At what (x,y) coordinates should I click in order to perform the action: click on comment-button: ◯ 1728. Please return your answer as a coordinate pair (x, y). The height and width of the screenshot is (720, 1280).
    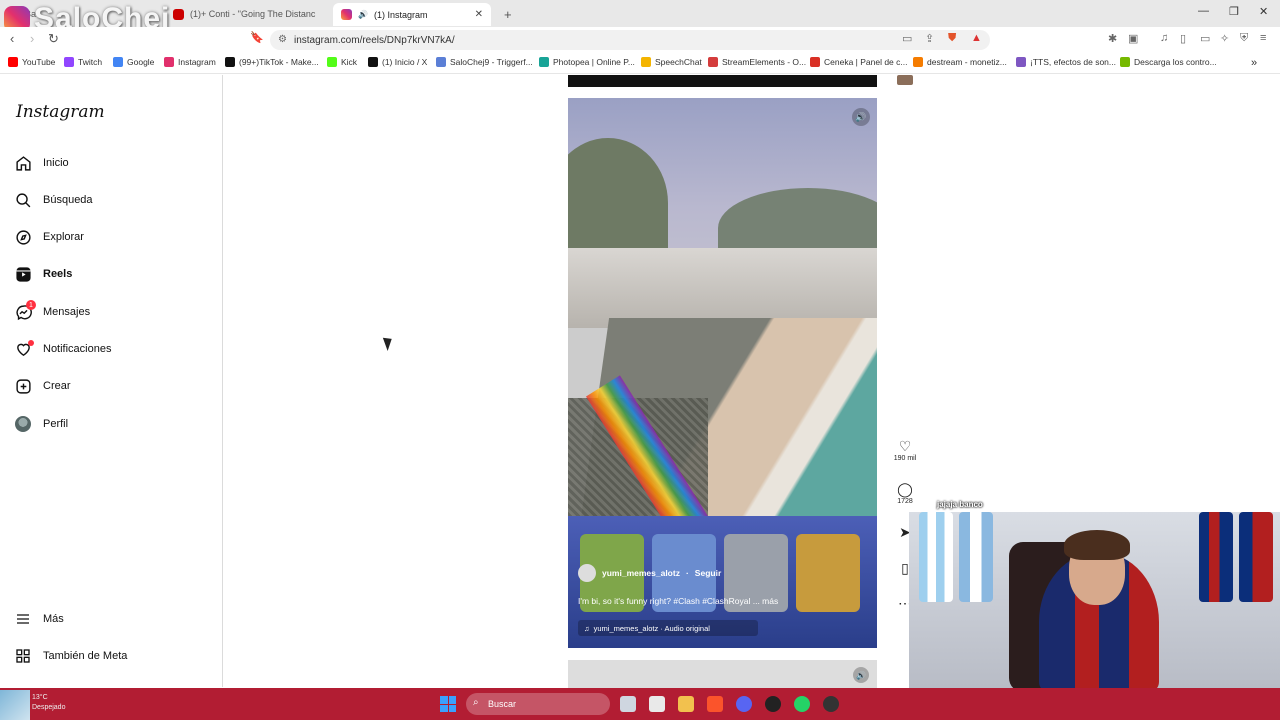
    Looking at the image, I should click on (905, 493).